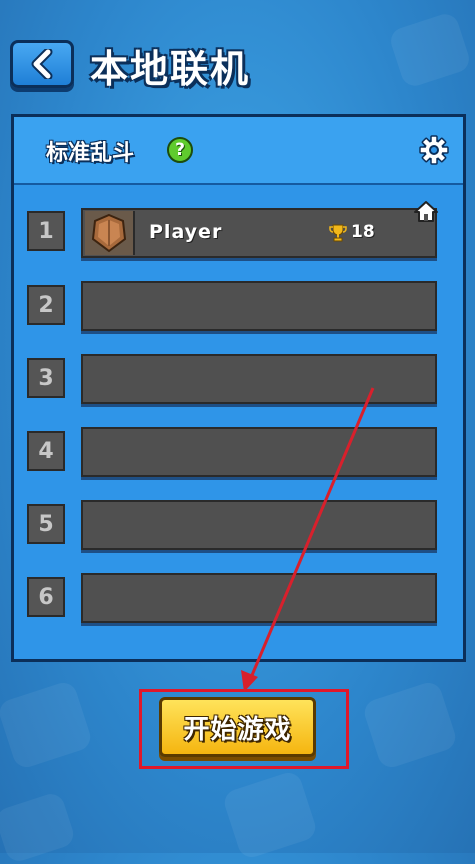  Describe the element at coordinates (46, 597) in the screenshot. I see `slot-number: 6` at that location.